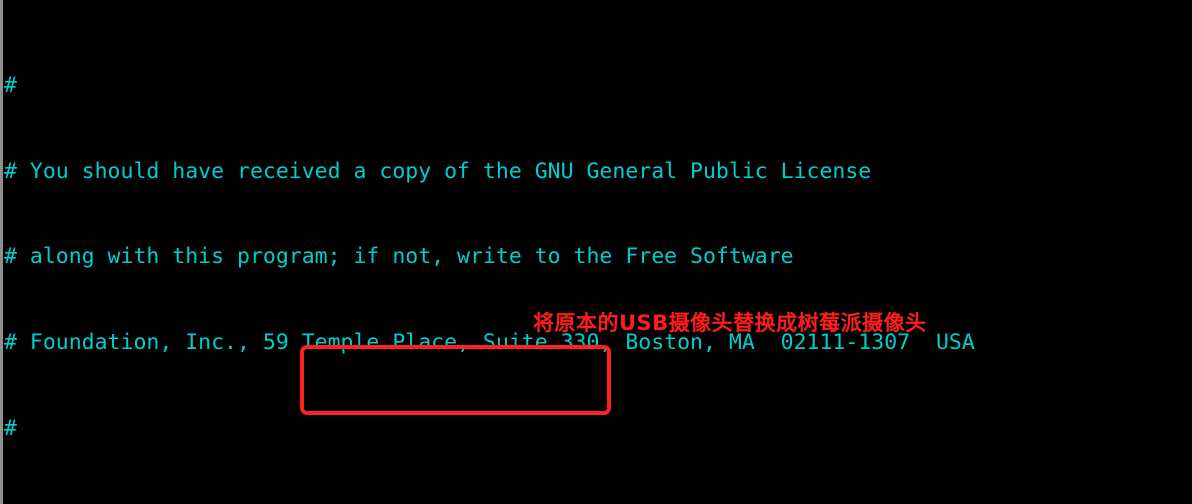  What do you see at coordinates (10, 428) in the screenshot?
I see `code-line-hash-only: #` at bounding box center [10, 428].